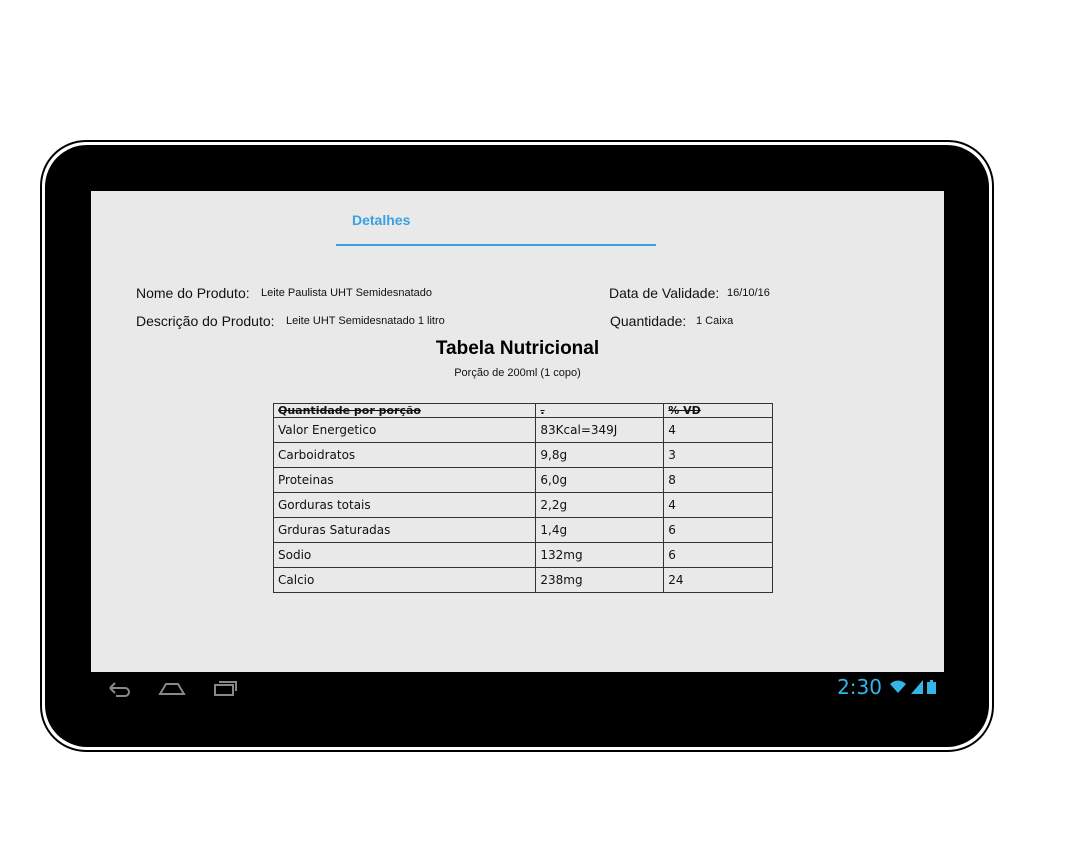 The height and width of the screenshot is (866, 1084). What do you see at coordinates (600, 455) in the screenshot?
I see `nutrient-amount: 9,8g` at bounding box center [600, 455].